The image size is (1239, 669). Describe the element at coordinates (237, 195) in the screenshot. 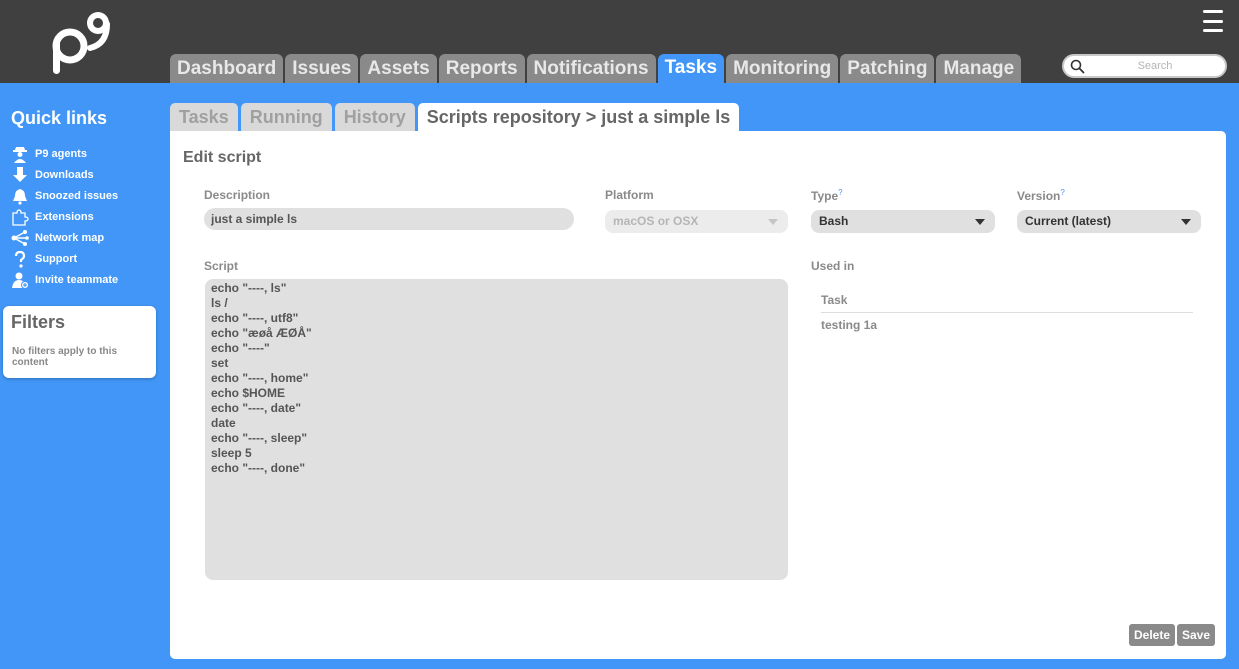

I see `description-label: Description` at that location.